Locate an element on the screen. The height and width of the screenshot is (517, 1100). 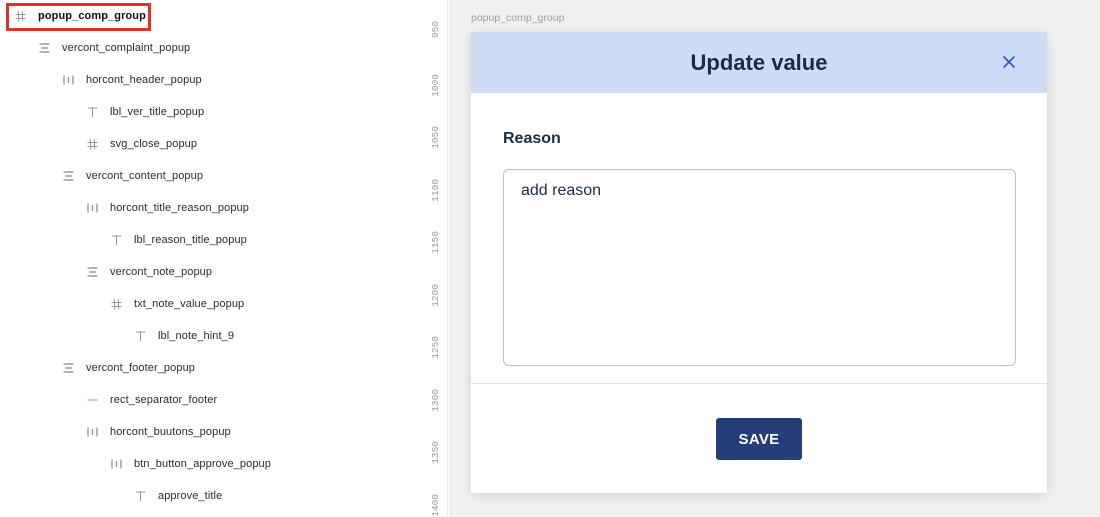
ruler-tick-label: 1300 is located at coordinates (435, 400).